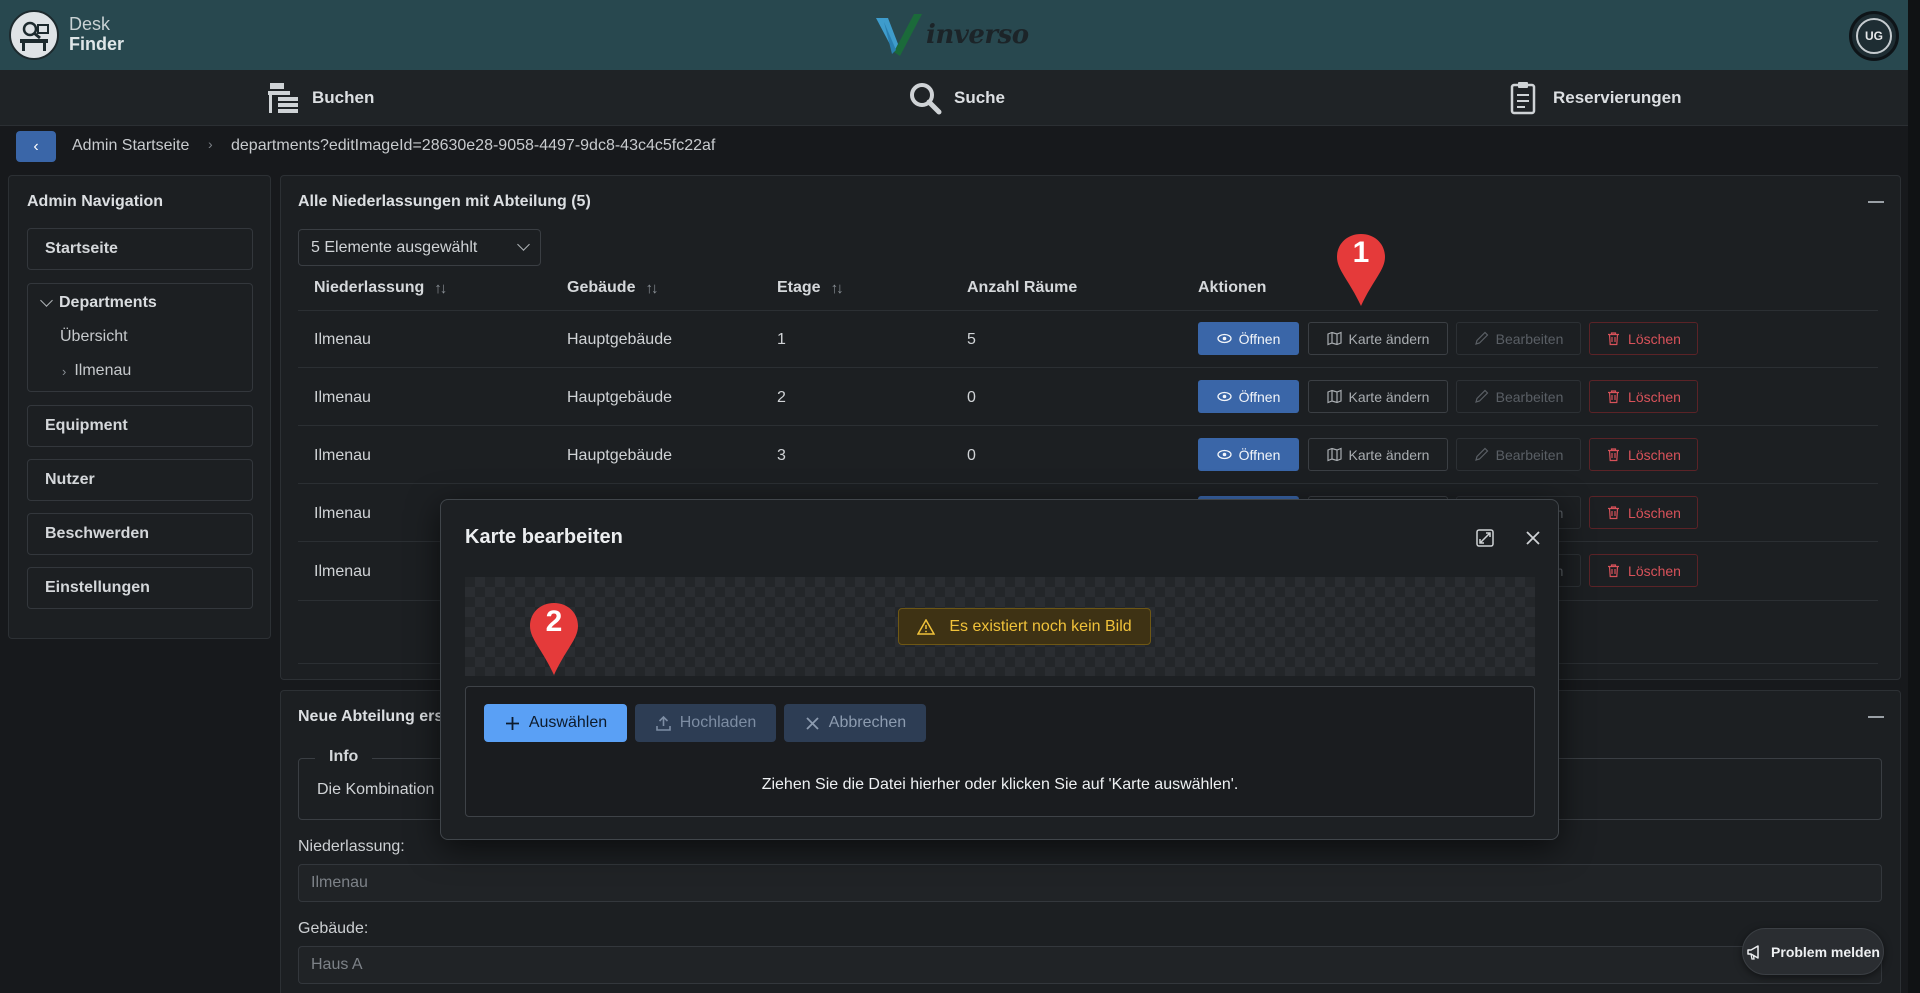 Image resolution: width=1920 pixels, height=993 pixels. Describe the element at coordinates (108, 302) in the screenshot. I see `sidebar-departments-label: Departments` at that location.